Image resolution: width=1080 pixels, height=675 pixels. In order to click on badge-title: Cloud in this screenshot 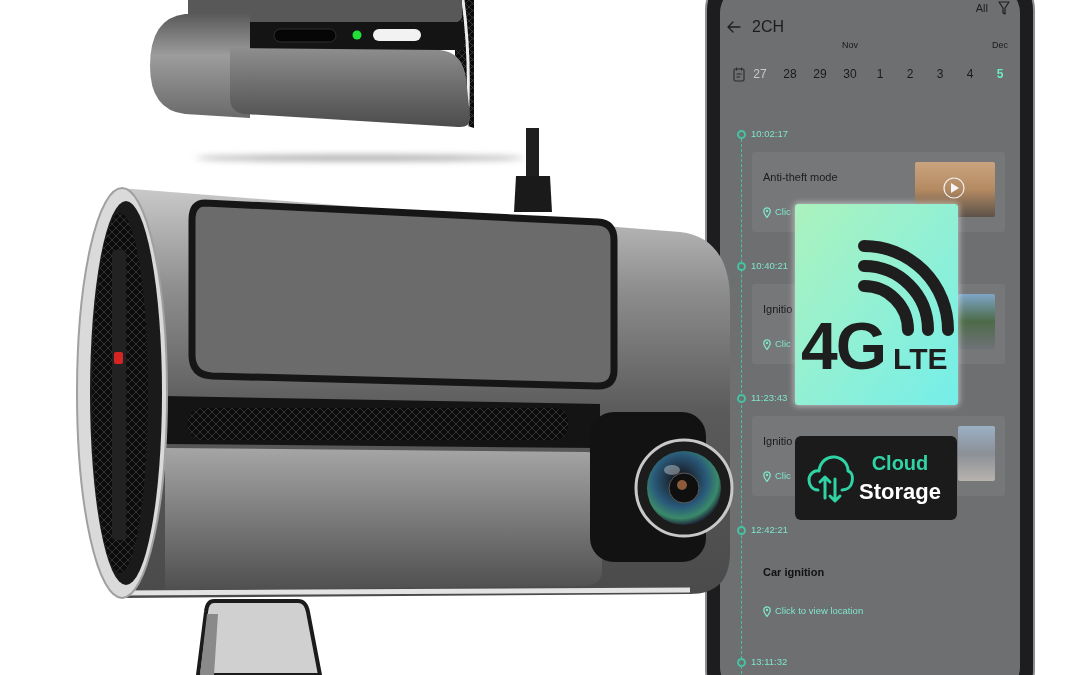, I will do `click(900, 463)`.